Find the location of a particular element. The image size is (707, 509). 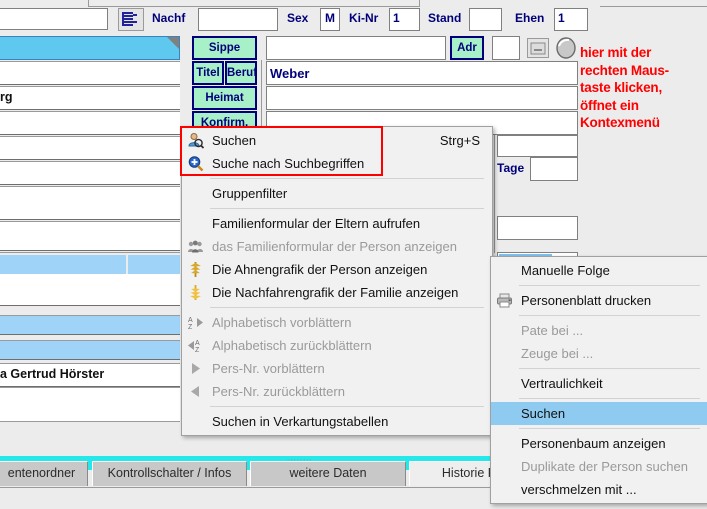

menu-item-label: Alphabetisch vorblättern is located at coordinates (282, 322).